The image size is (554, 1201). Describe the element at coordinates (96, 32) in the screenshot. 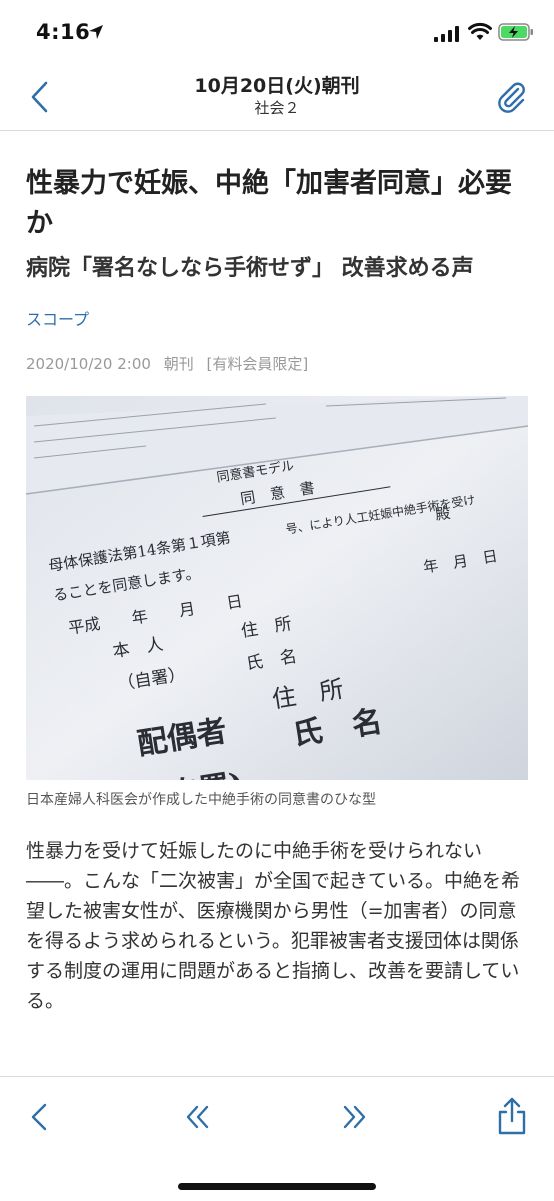

I see `location-arrow-icon` at that location.